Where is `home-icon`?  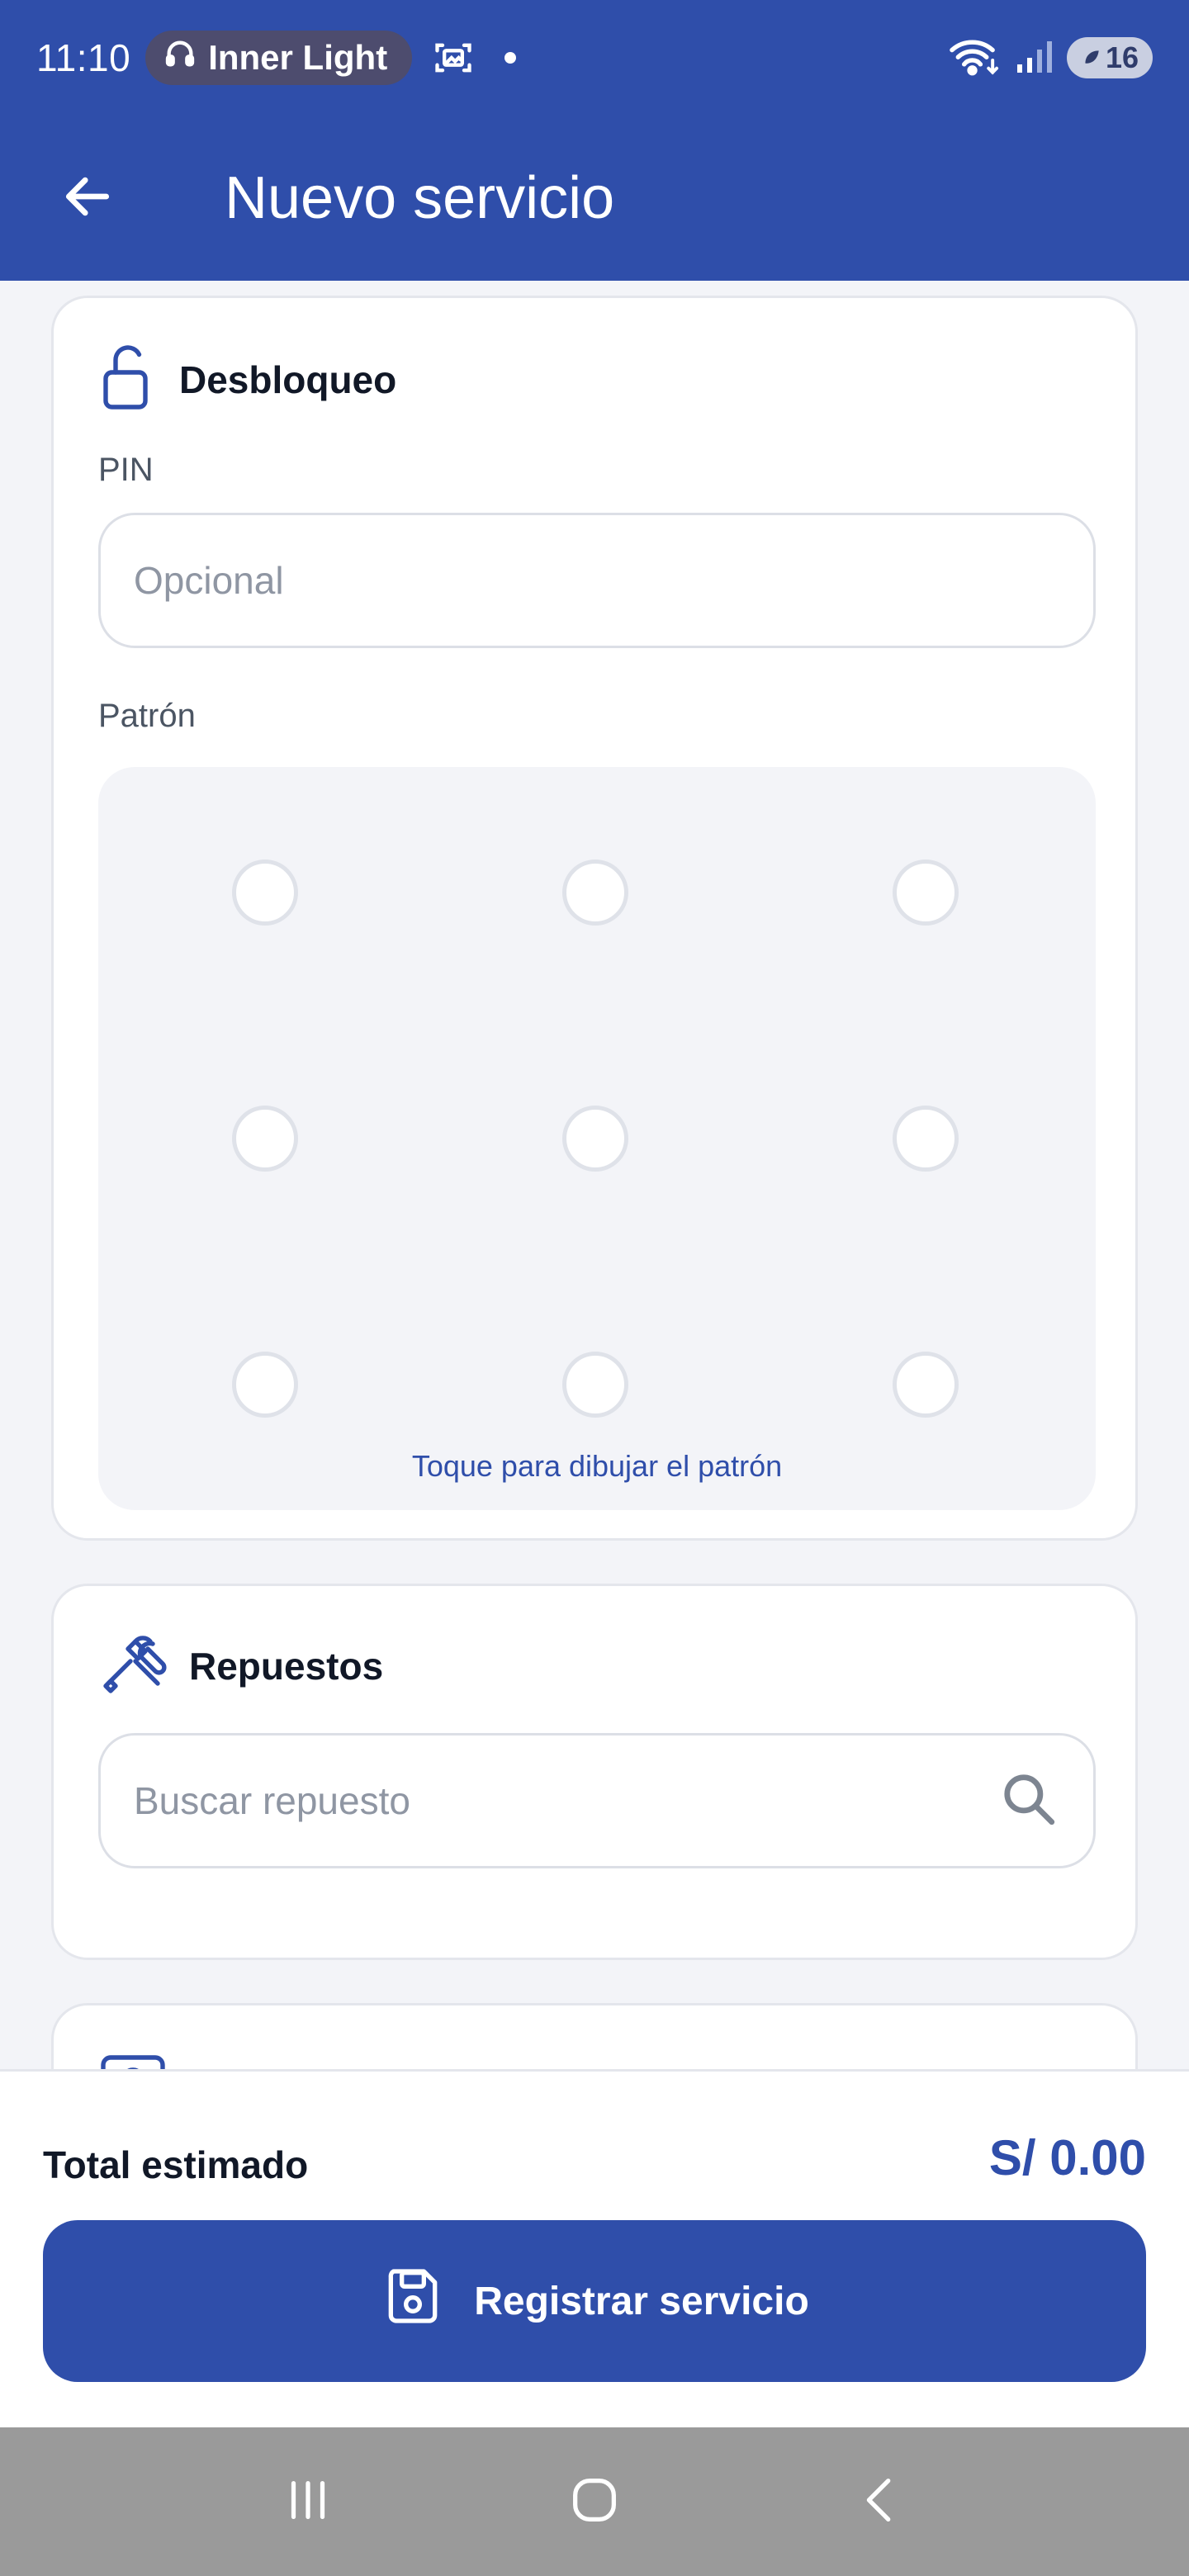 home-icon is located at coordinates (594, 2502).